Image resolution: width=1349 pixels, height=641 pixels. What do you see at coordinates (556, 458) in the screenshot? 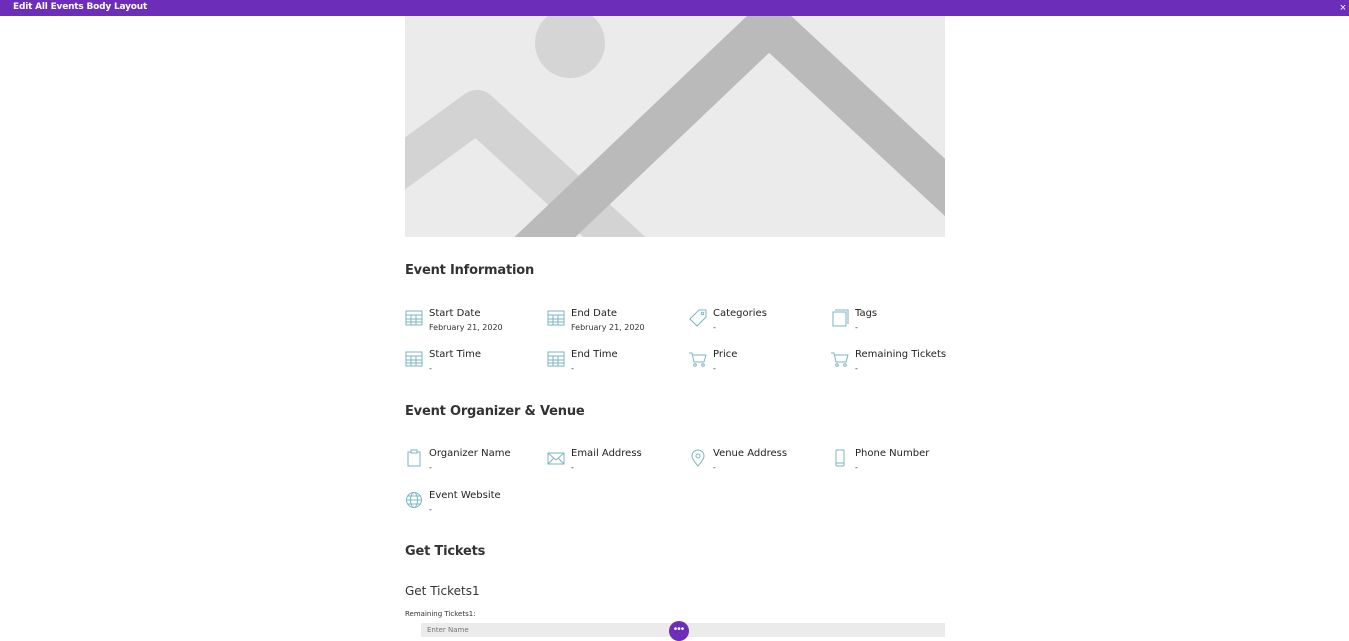
I see `envelope-icon` at bounding box center [556, 458].